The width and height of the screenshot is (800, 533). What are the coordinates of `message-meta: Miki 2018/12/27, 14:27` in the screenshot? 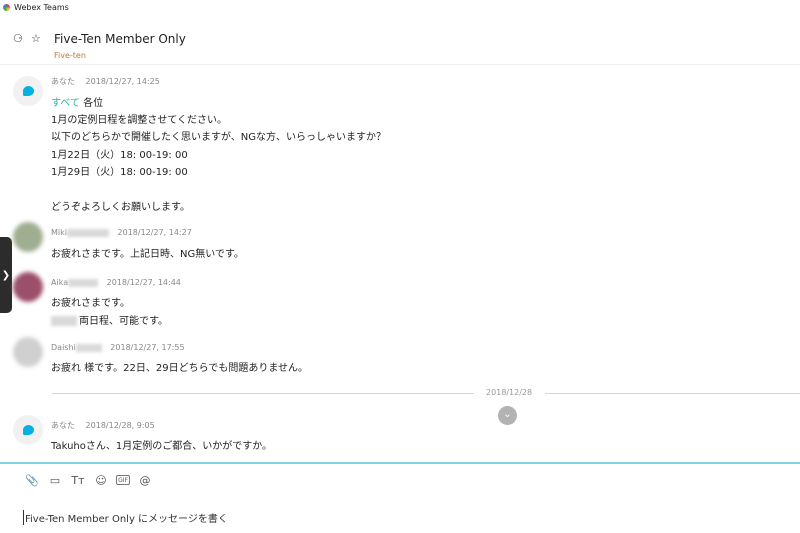 It's located at (121, 232).